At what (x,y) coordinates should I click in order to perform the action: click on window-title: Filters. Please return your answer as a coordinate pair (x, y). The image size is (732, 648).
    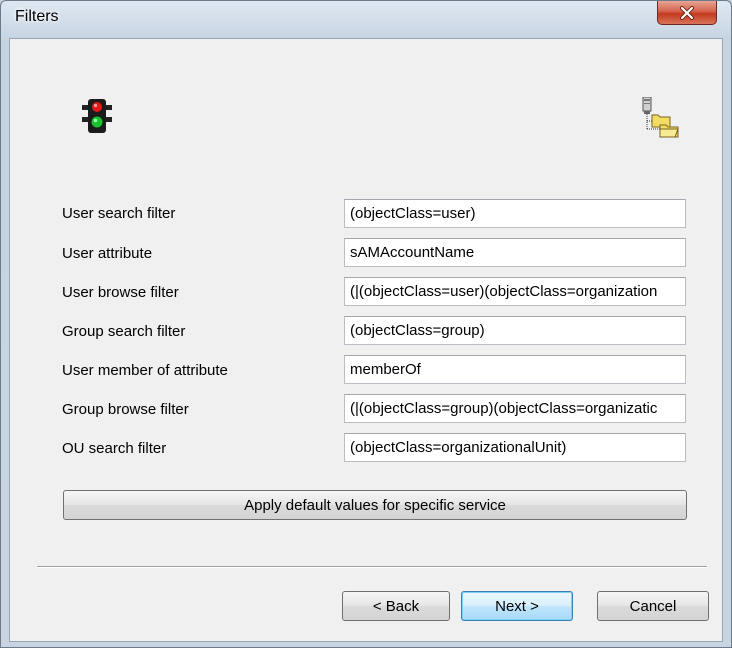
    Looking at the image, I should click on (37, 16).